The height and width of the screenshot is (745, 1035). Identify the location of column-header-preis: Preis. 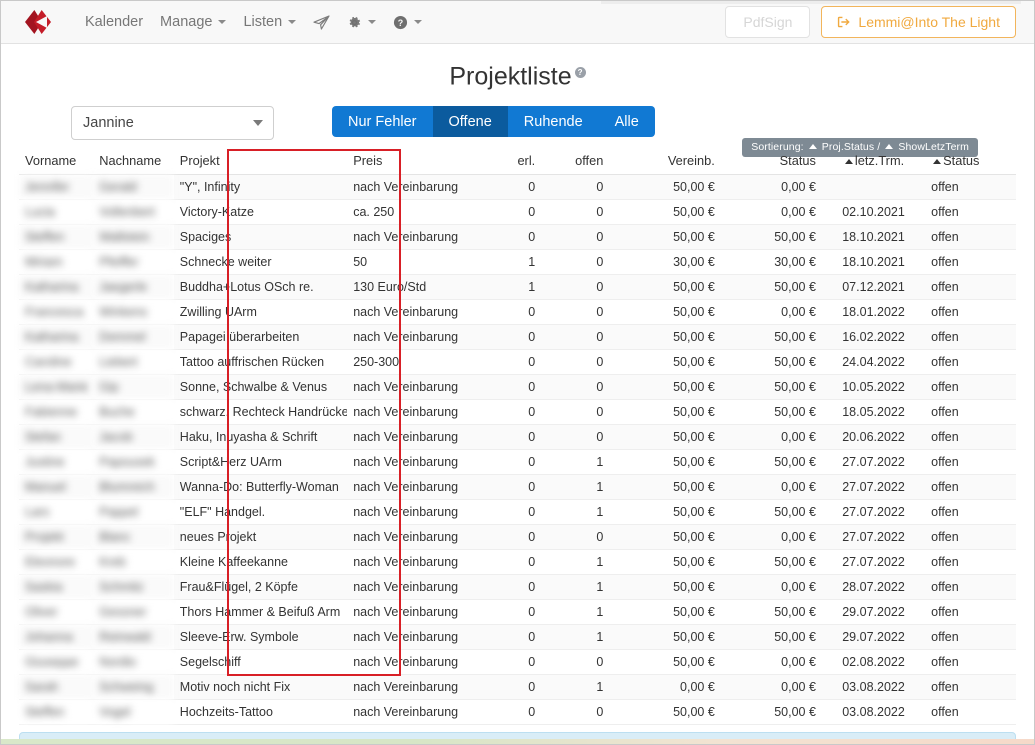
(415, 162).